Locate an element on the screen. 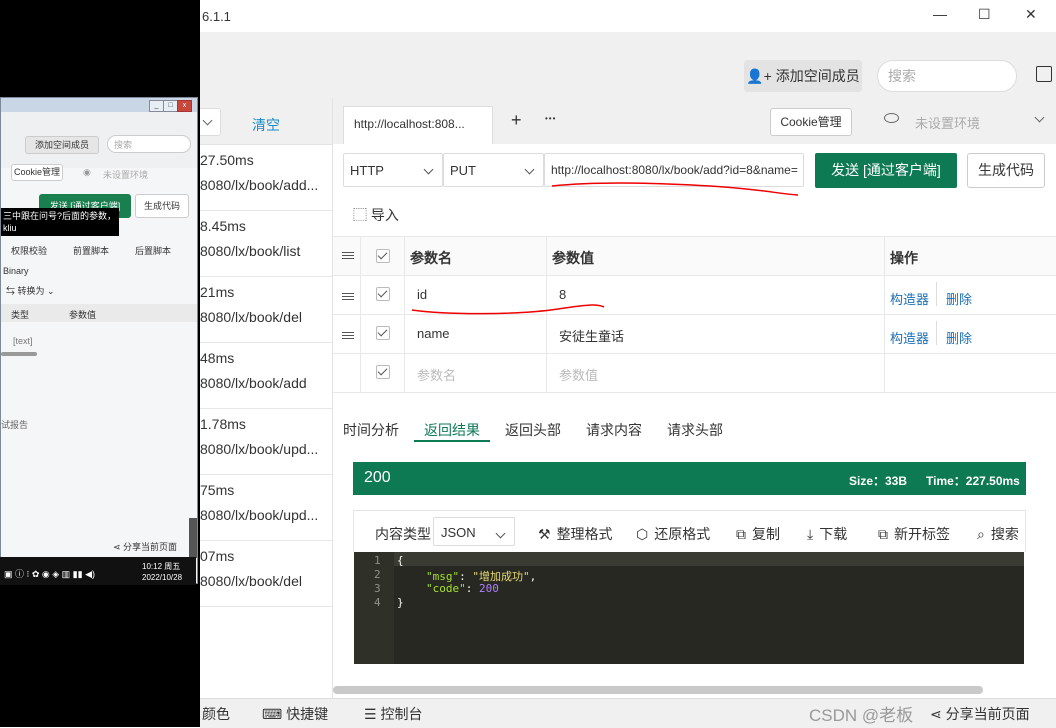 The width and height of the screenshot is (1056, 728). minimize-button: — is located at coordinates (940, 14).